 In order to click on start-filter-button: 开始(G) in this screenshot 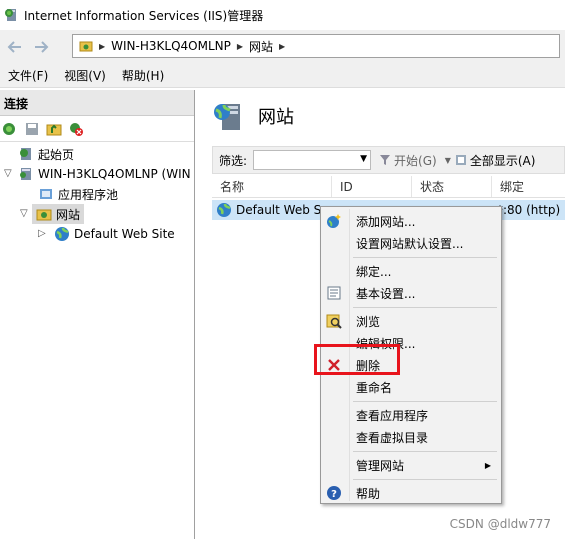, I will do `click(408, 160)`.